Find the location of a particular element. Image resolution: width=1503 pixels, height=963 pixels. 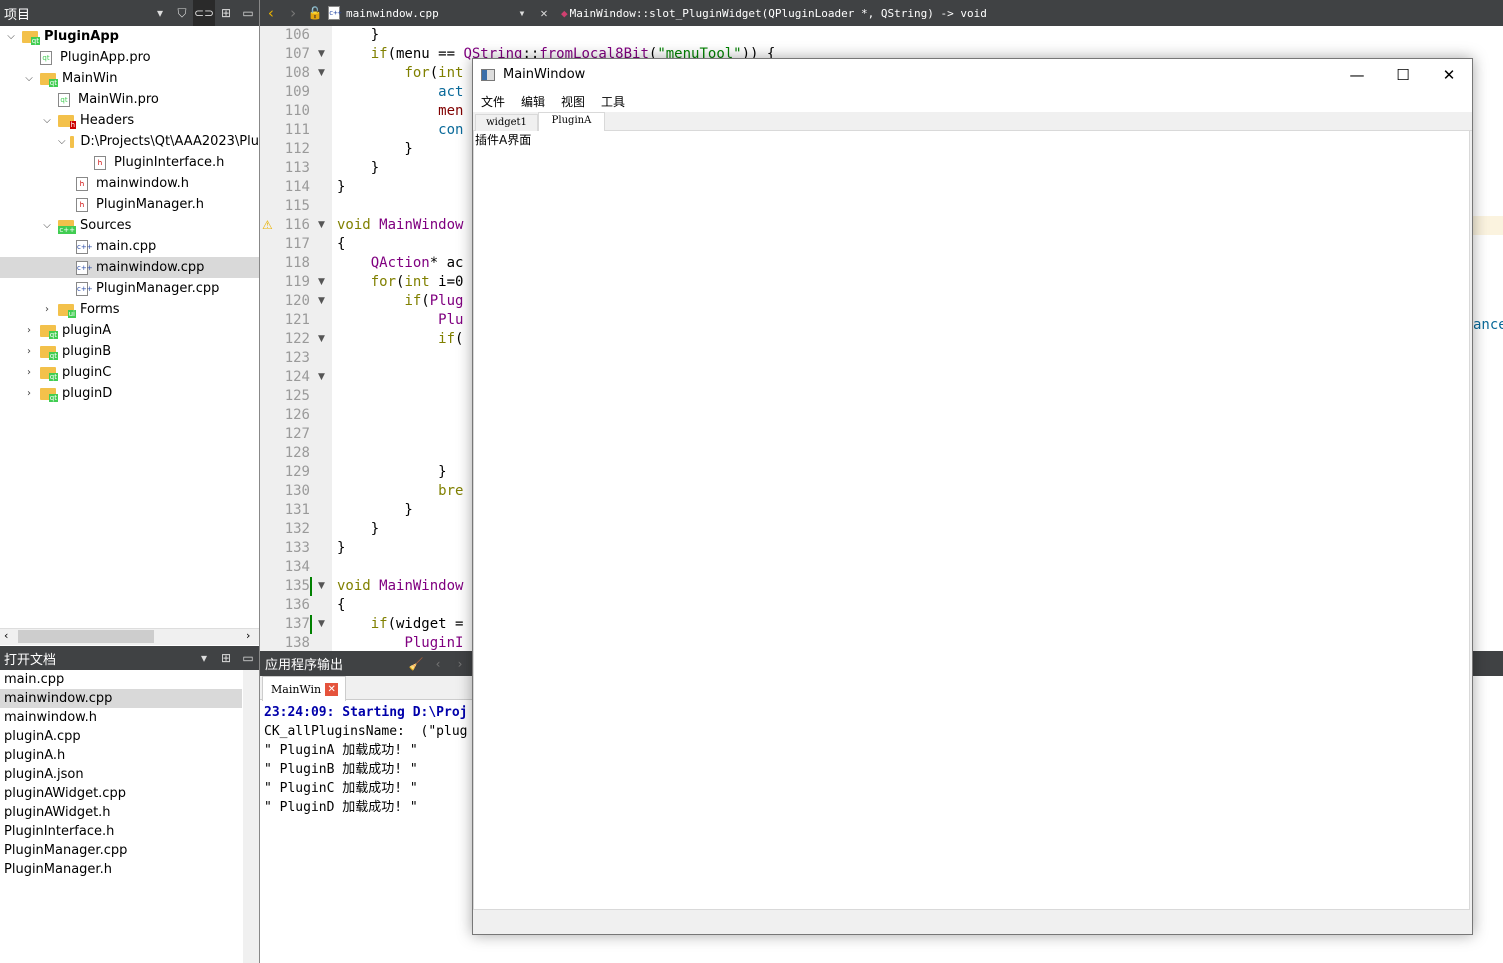

tree-item-label: Sources is located at coordinates (106, 225).